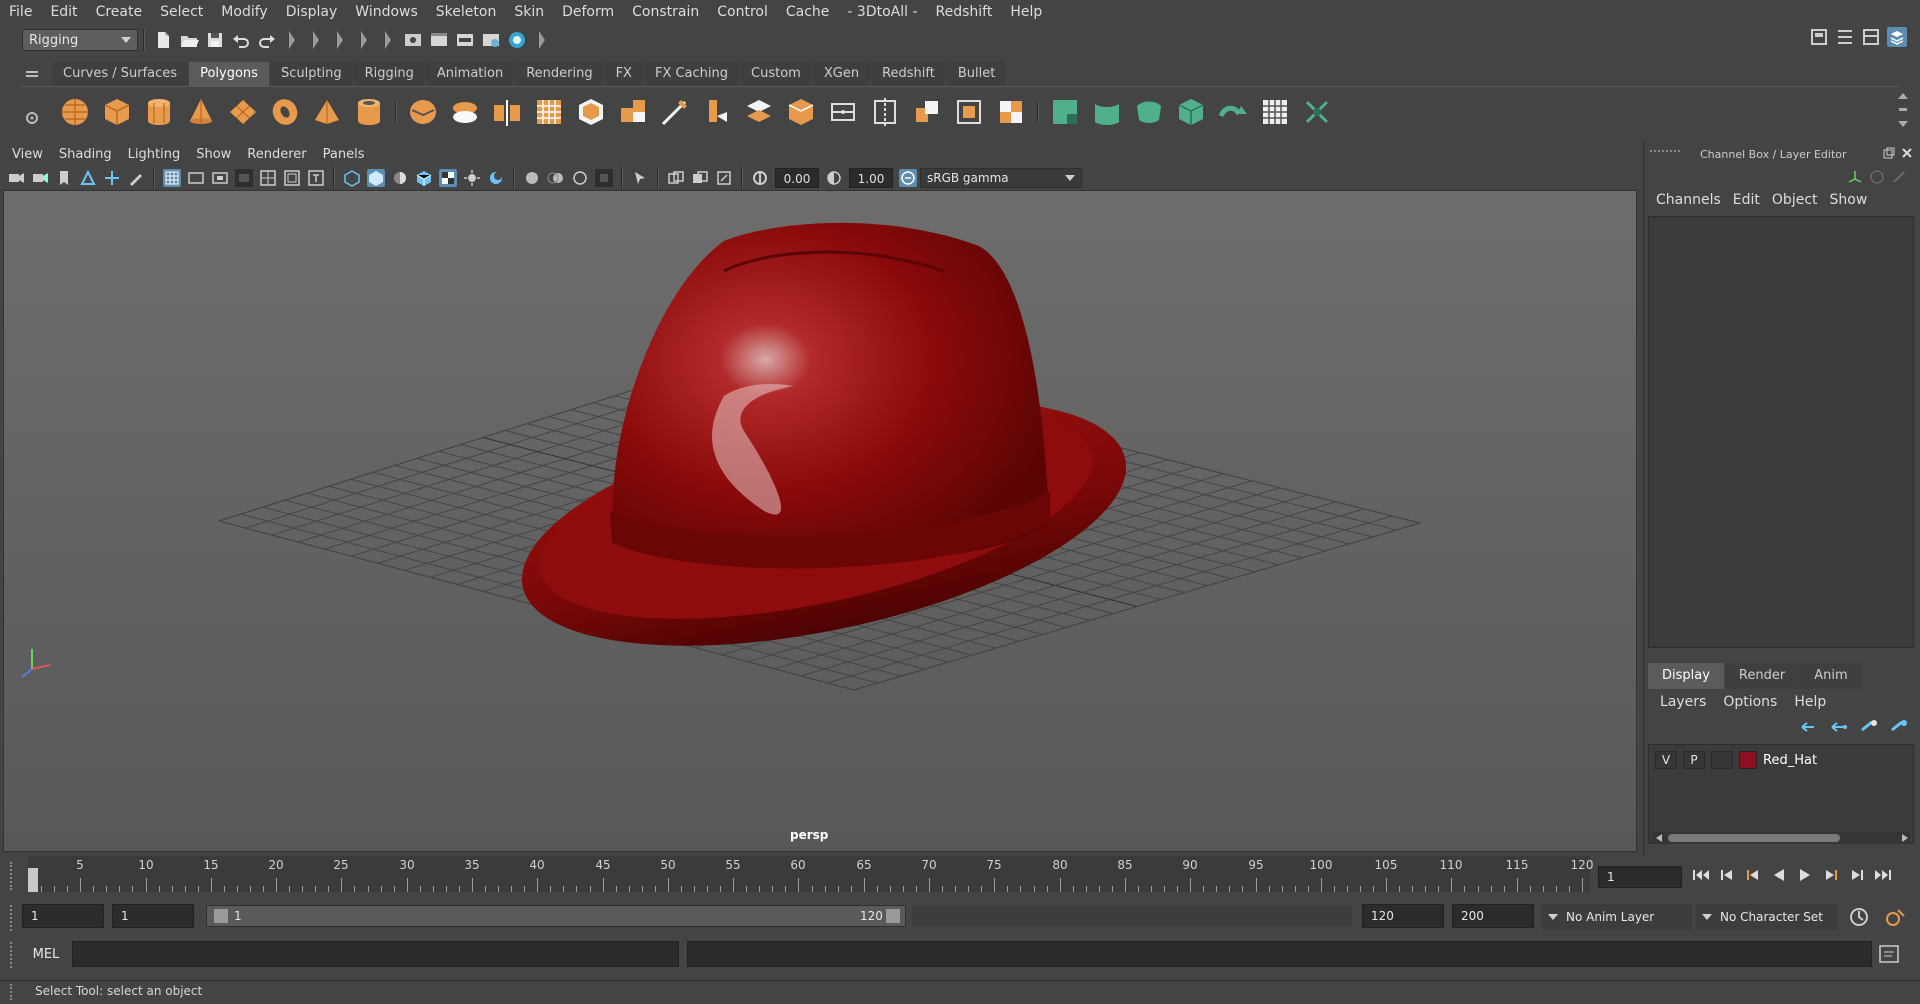  What do you see at coordinates (1753, 875) in the screenshot?
I see `step-back-key-icon` at bounding box center [1753, 875].